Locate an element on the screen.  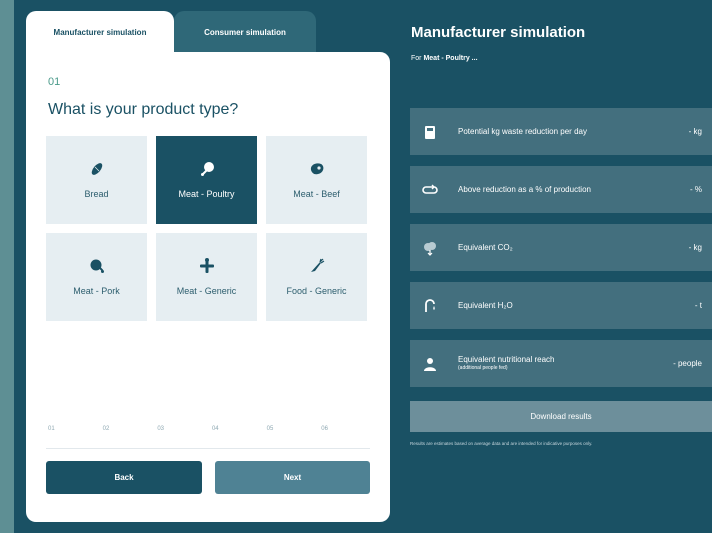
step-question: What is your product type? is located at coordinates (143, 109).